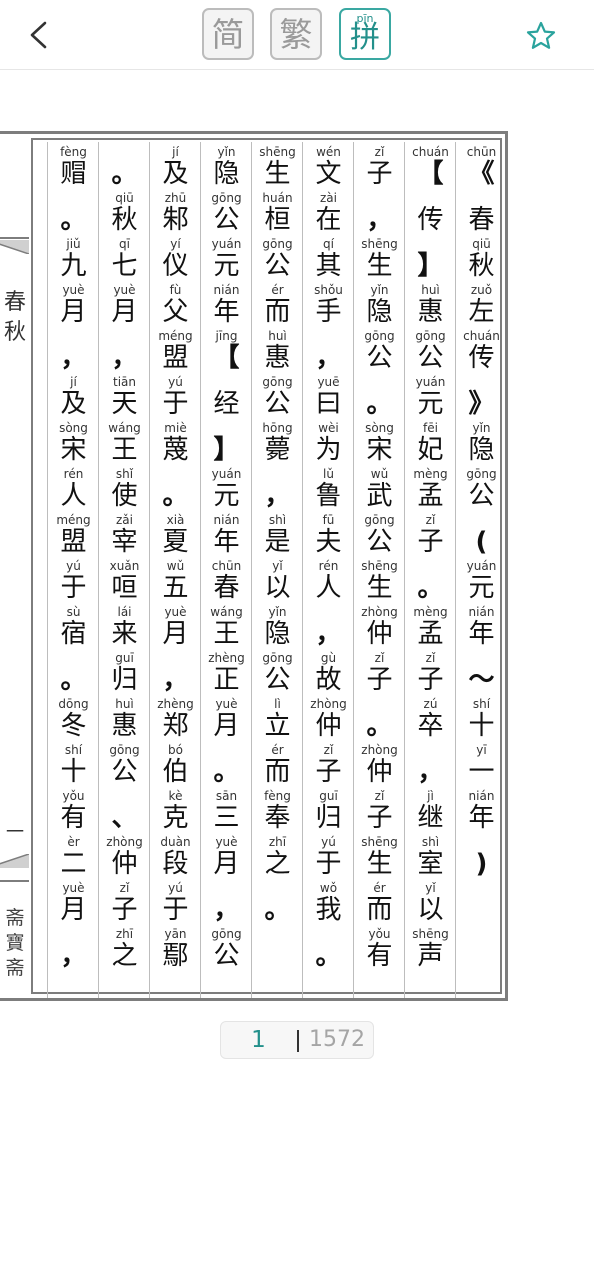  What do you see at coordinates (481, 680) in the screenshot?
I see `hanzi-char: ～` at bounding box center [481, 680].